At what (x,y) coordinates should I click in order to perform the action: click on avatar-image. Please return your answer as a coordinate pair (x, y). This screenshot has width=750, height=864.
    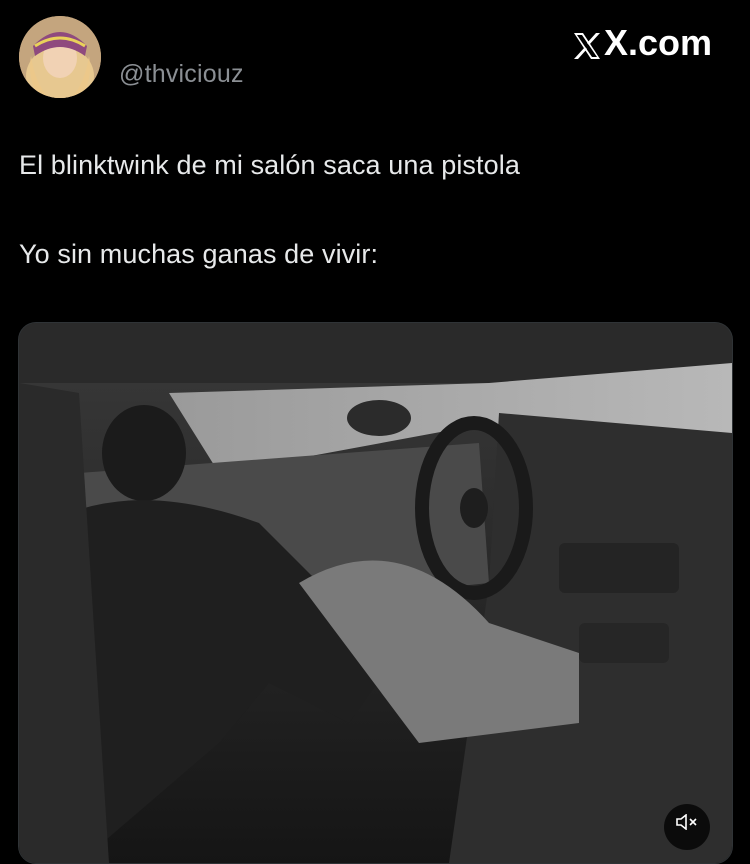
    Looking at the image, I should click on (60, 57).